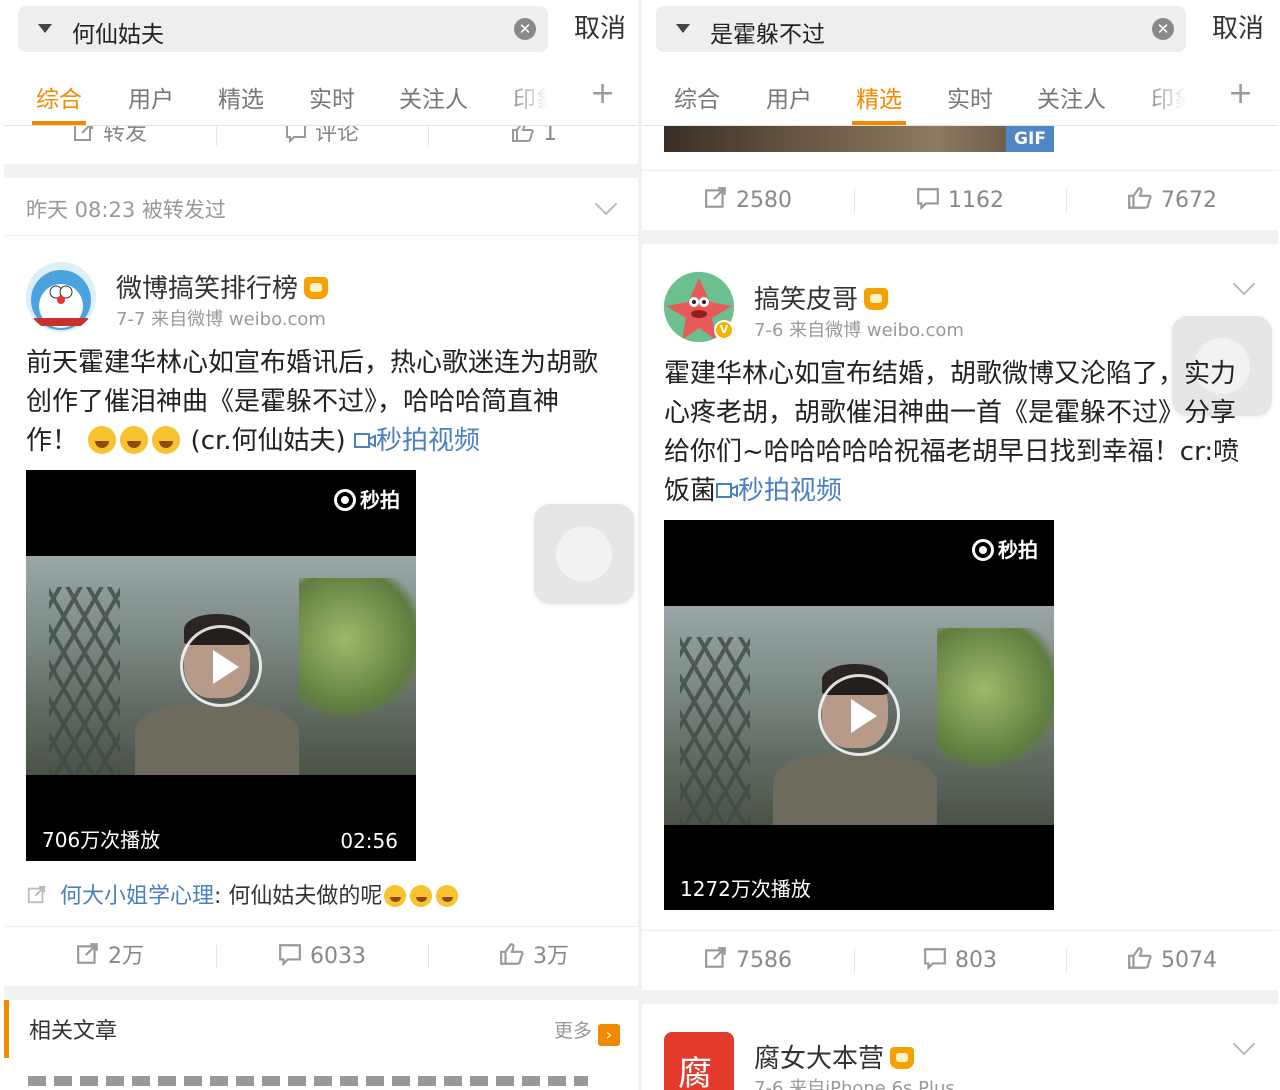 The height and width of the screenshot is (1090, 1280). I want to click on repost-count: 2万, so click(126, 956).